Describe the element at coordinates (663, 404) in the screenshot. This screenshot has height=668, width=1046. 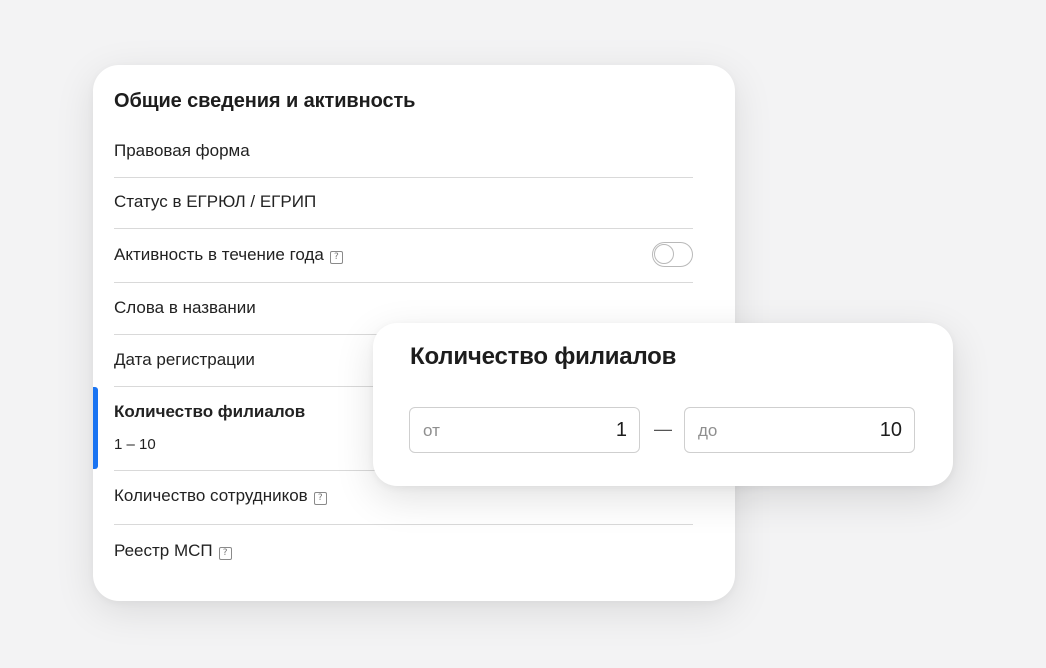
I see `branches-range-popup: Количество филиалов от 1 — до 10` at that location.